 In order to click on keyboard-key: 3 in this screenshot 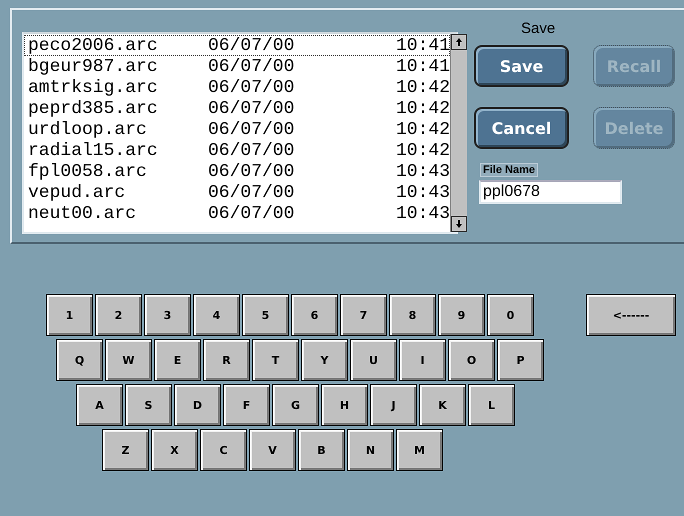, I will do `click(167, 315)`.